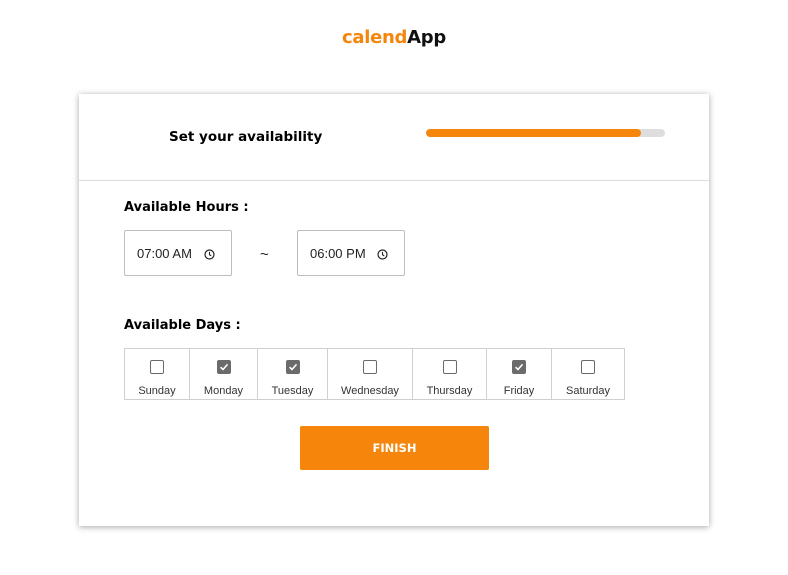 This screenshot has width=788, height=575. I want to click on day-option-sunday: Sunday, so click(157, 374).